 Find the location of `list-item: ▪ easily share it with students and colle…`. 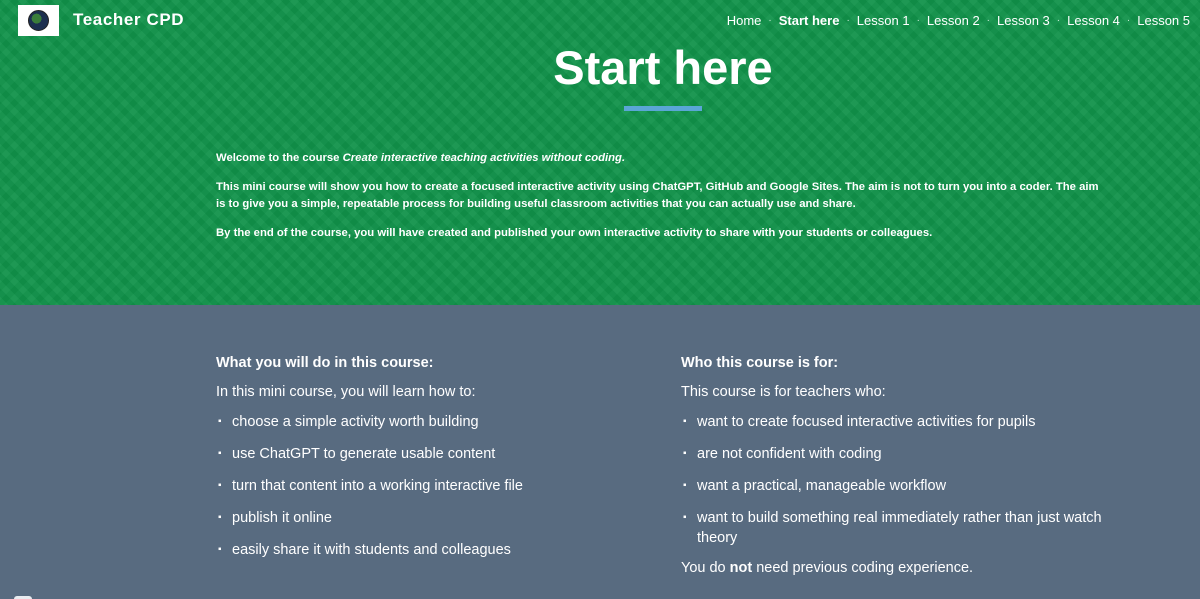

list-item: ▪ easily share it with students and colle… is located at coordinates (364, 550).